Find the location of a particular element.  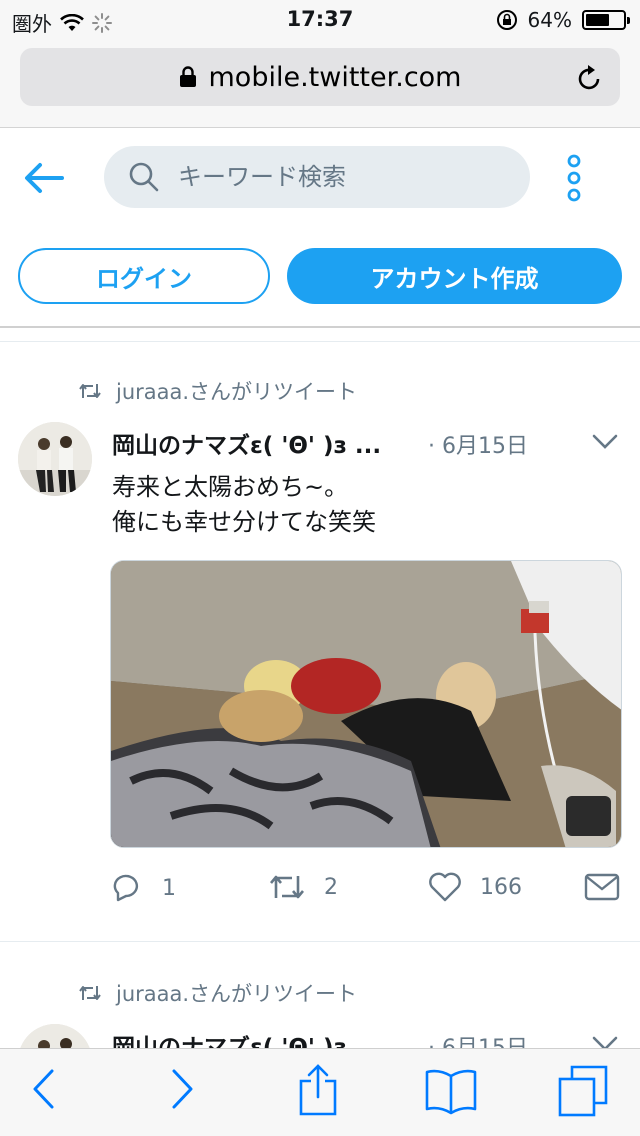

retweet-count: 2 is located at coordinates (331, 887).